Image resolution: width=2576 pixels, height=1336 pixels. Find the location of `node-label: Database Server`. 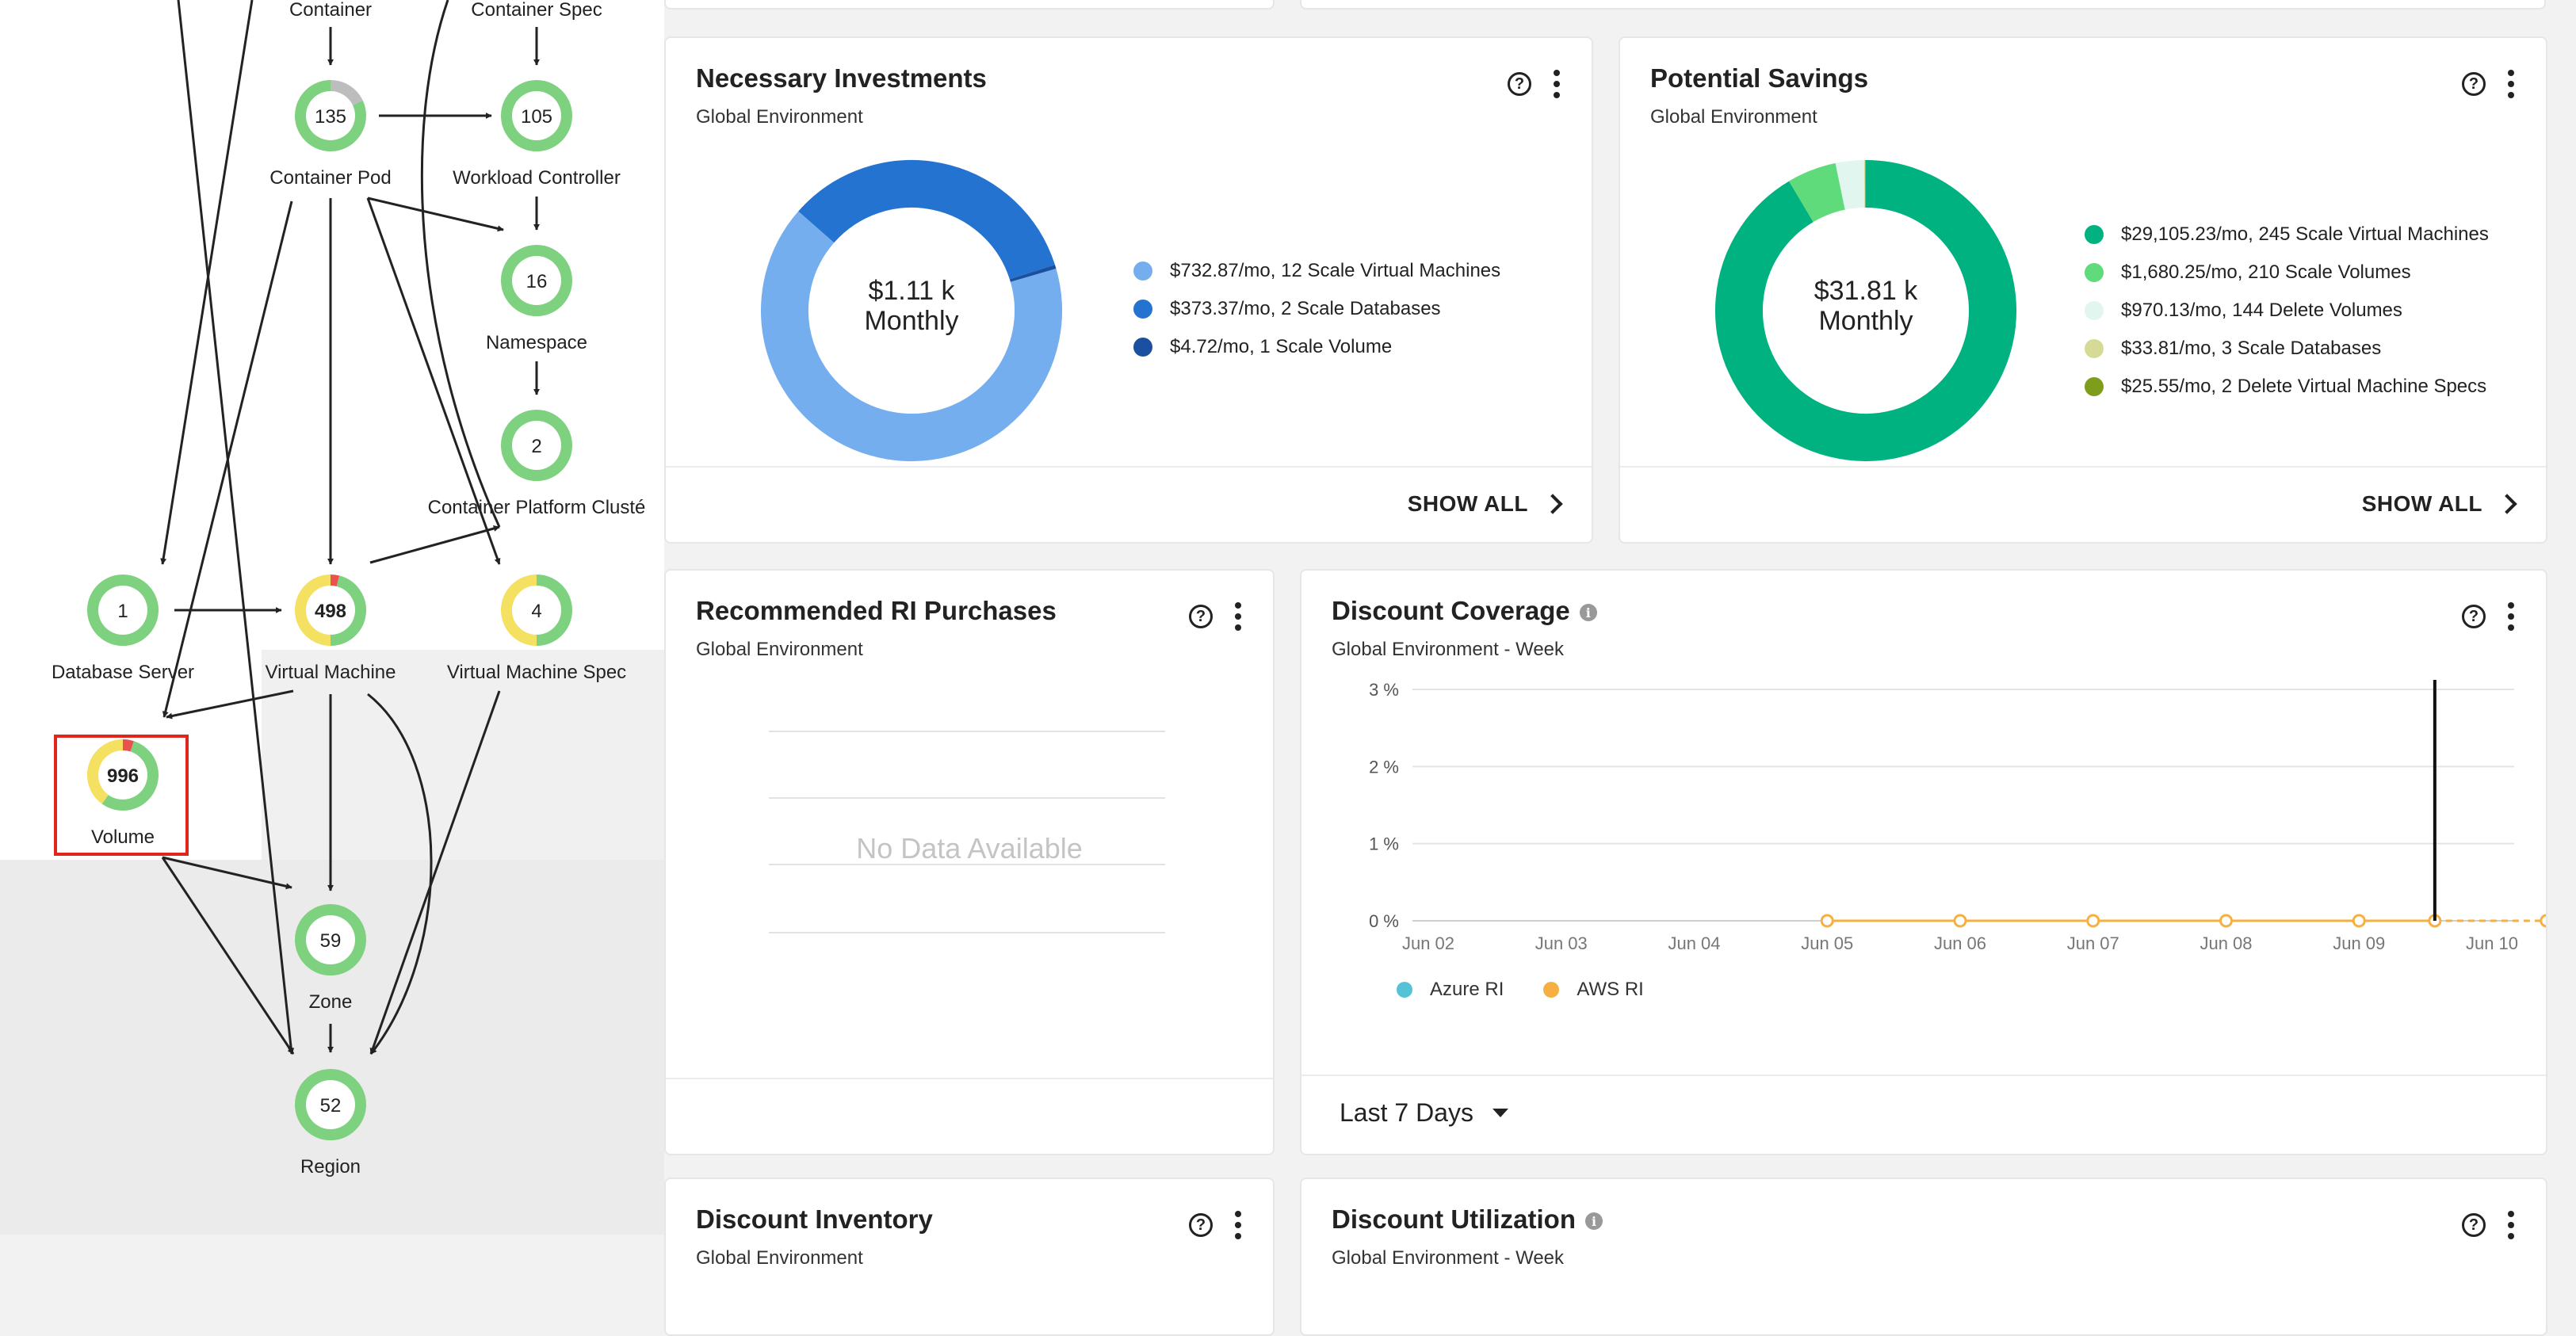

node-label: Database Server is located at coordinates (123, 672).